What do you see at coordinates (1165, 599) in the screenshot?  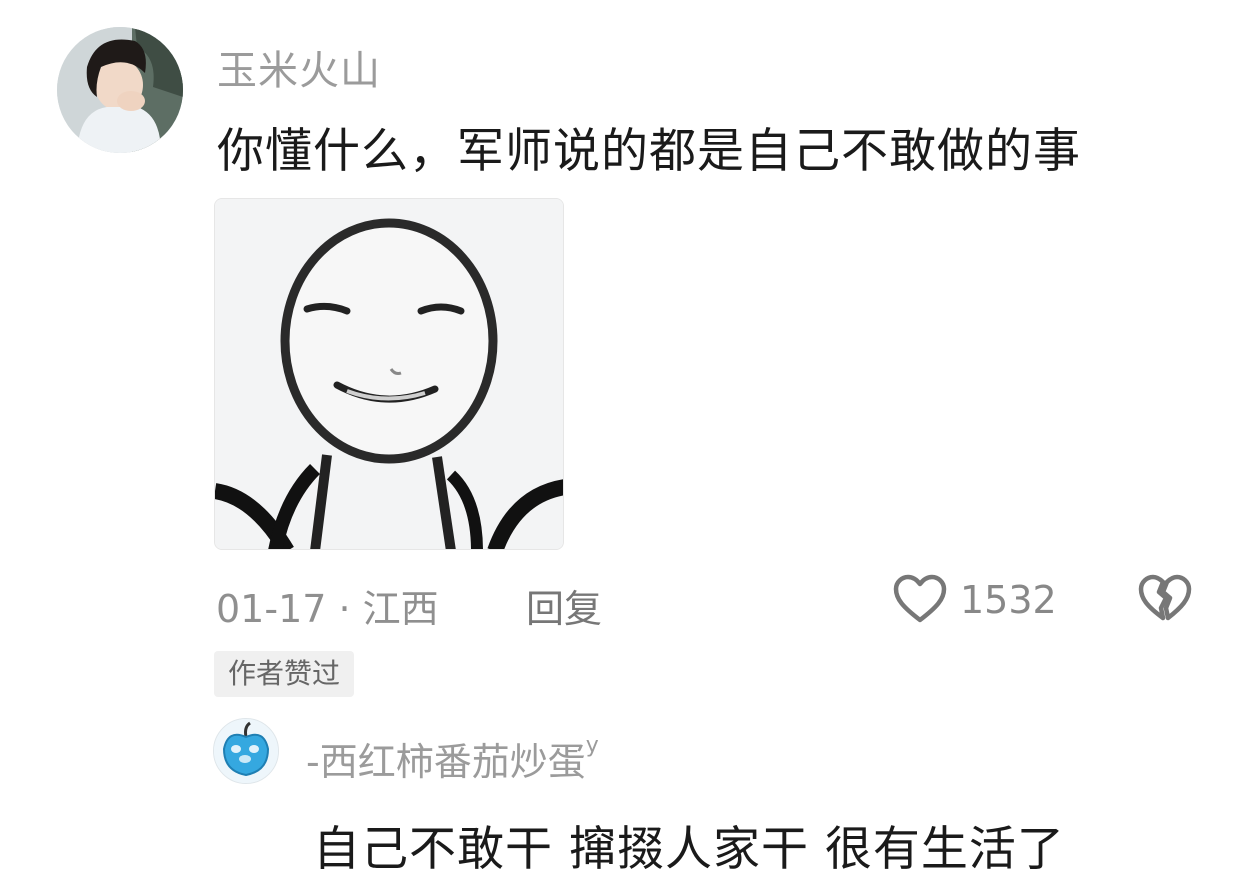 I see `broken-heart-icon` at bounding box center [1165, 599].